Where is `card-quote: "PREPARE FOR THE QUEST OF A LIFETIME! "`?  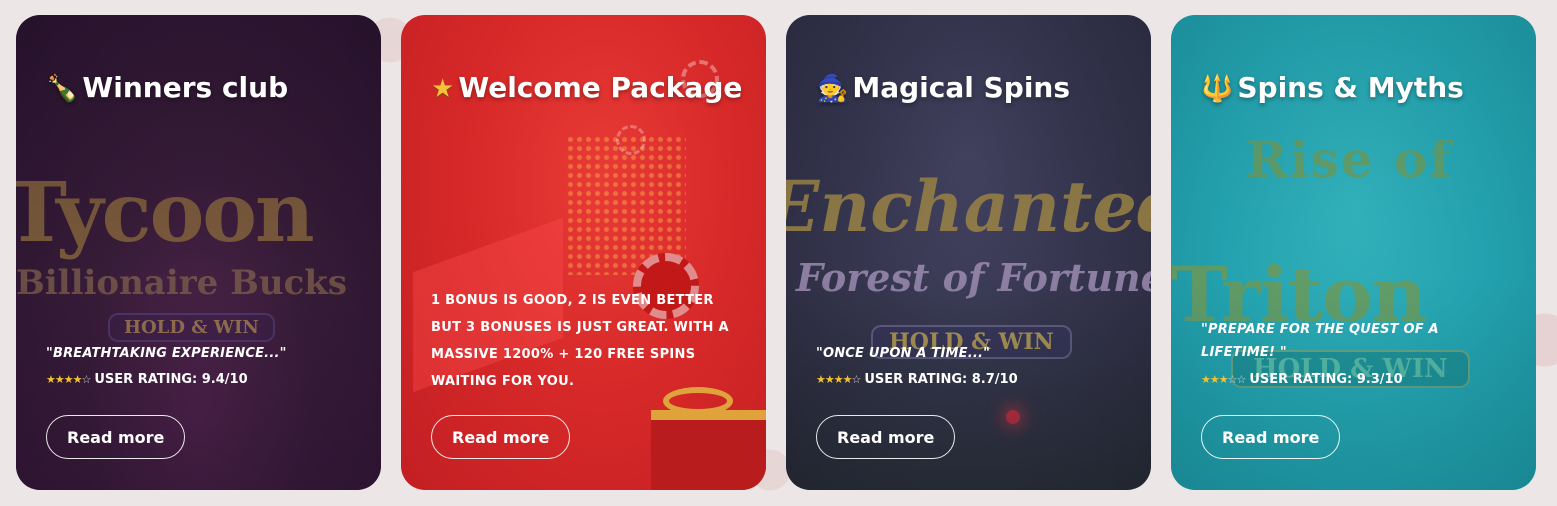
card-quote: "PREPARE FOR THE QUEST OF A LIFETIME! " is located at coordinates (1320, 341).